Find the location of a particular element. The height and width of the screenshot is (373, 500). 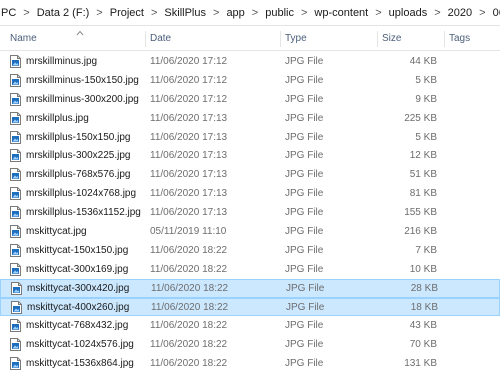

file-name: mskittycat-300x169.jpg is located at coordinates (77, 269).